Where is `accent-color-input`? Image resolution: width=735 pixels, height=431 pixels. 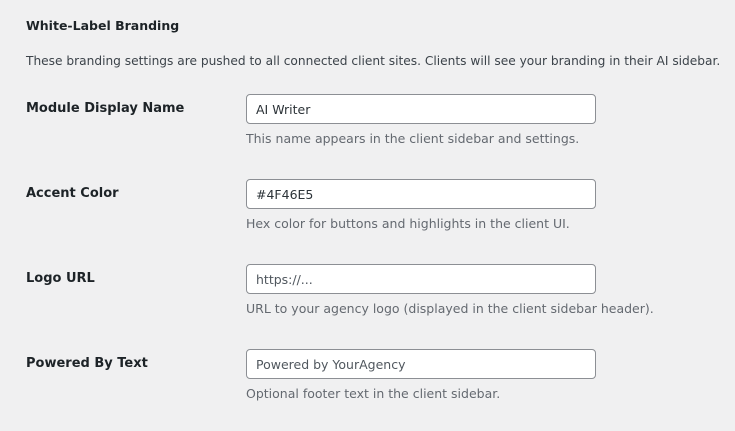
accent-color-input is located at coordinates (421, 194).